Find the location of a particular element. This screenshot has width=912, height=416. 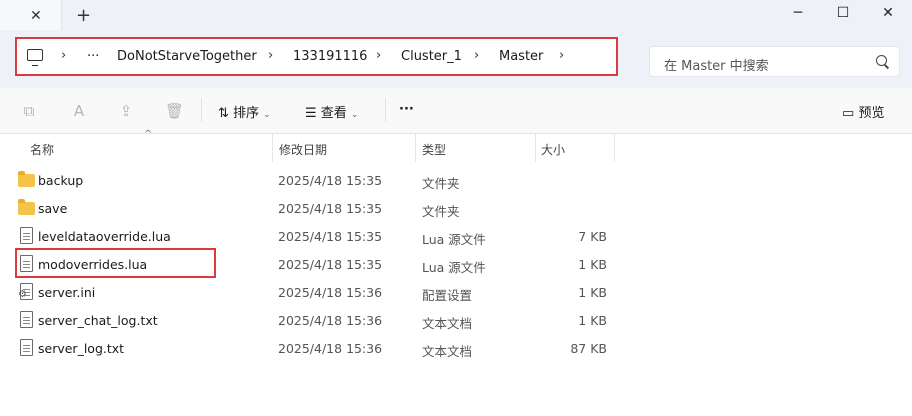

share-icon: ⇪ is located at coordinates (126, 111).